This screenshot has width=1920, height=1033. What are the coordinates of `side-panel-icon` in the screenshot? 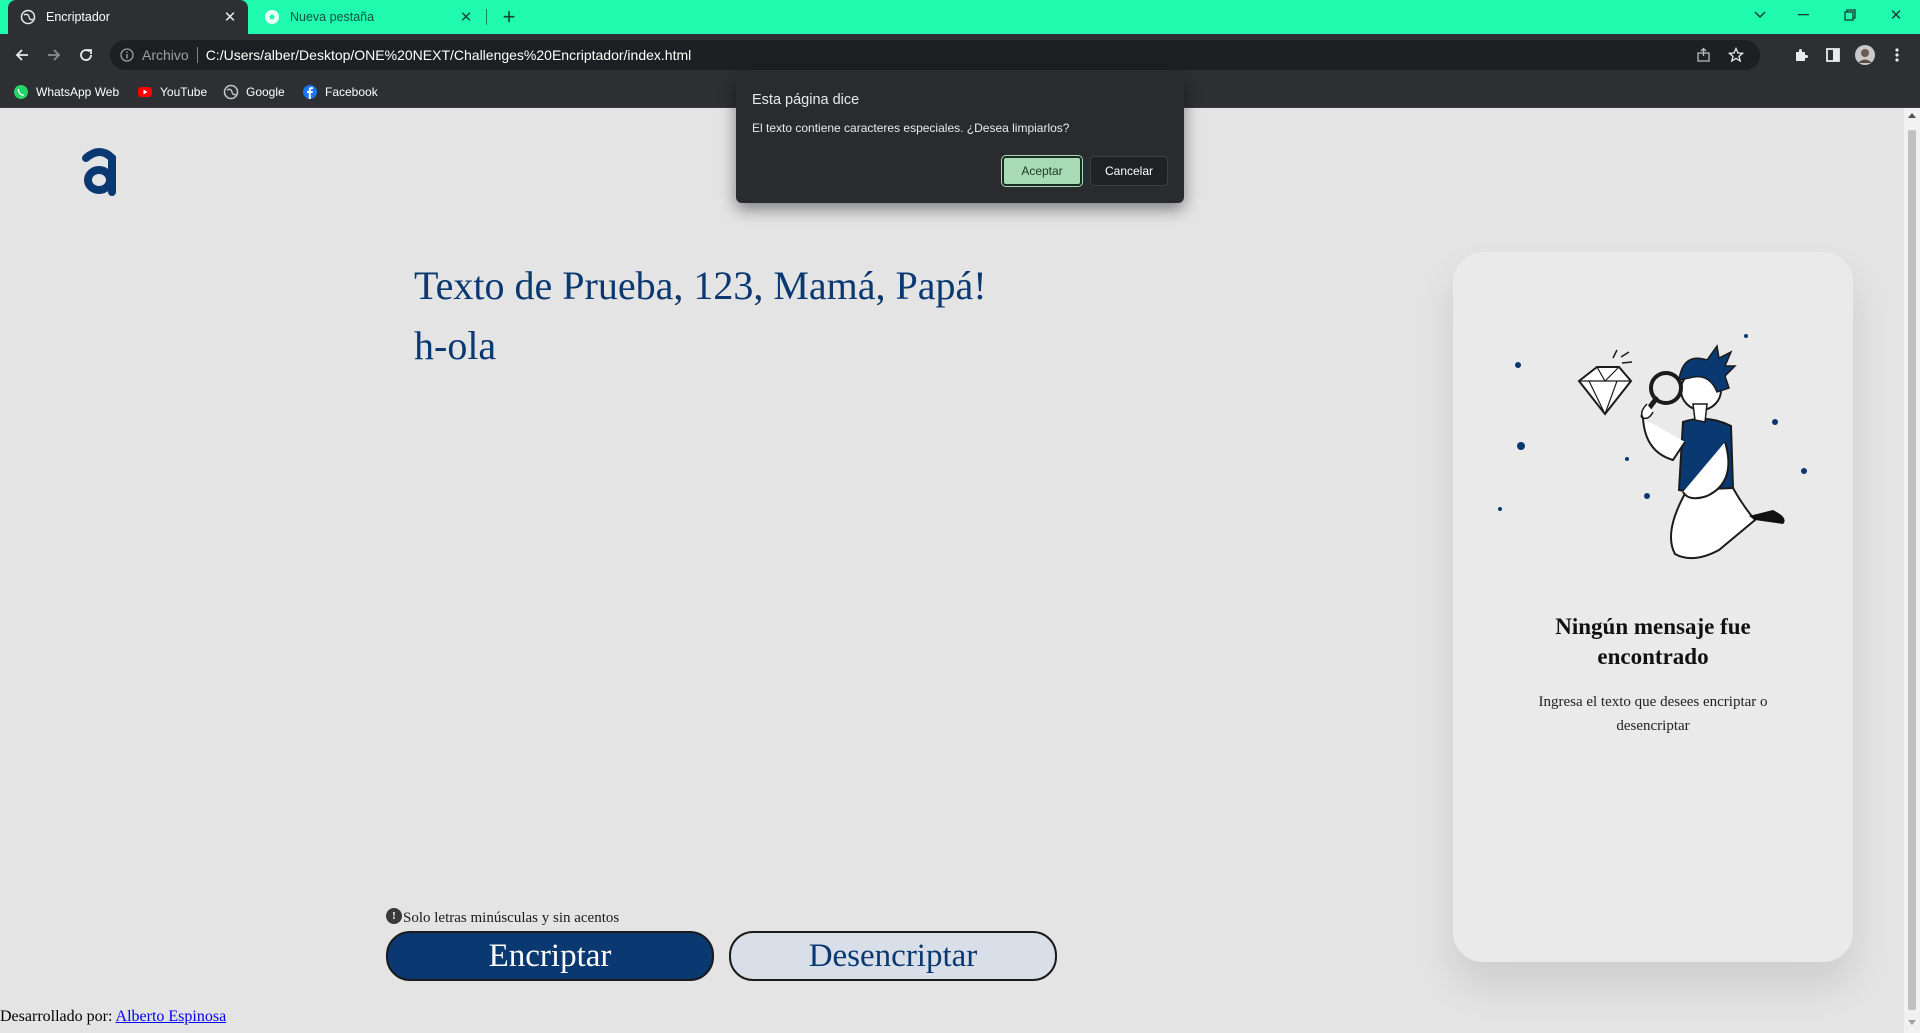 It's located at (1833, 55).